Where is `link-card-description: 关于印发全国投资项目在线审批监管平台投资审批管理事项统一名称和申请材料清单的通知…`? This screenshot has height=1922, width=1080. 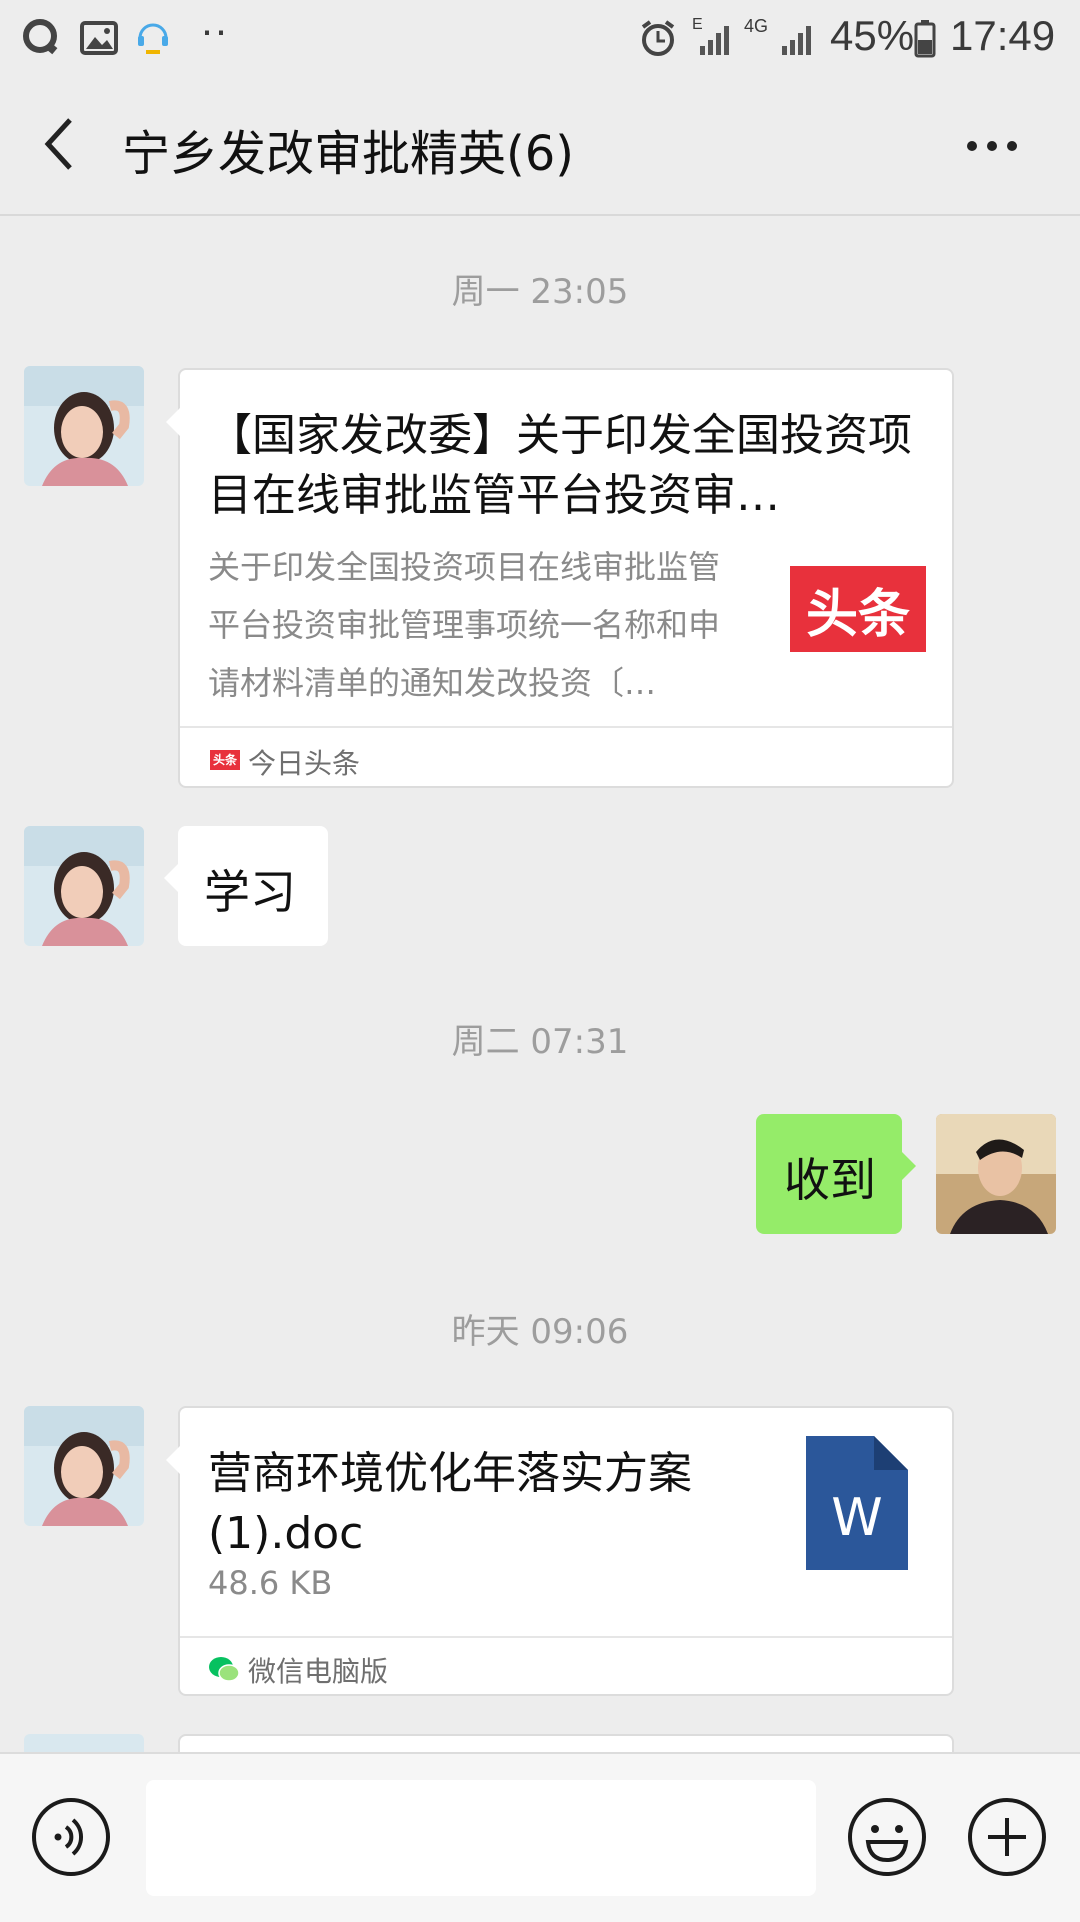
link-card-description: 关于印发全国投资项目在线审批监管平台投资审批管理事项统一名称和申请材料清单的通知… is located at coordinates (464, 625).